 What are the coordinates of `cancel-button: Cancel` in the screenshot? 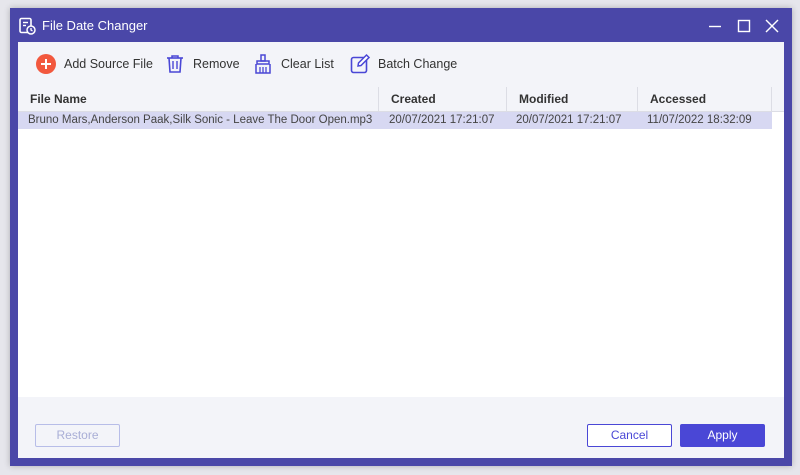 It's located at (629, 435).